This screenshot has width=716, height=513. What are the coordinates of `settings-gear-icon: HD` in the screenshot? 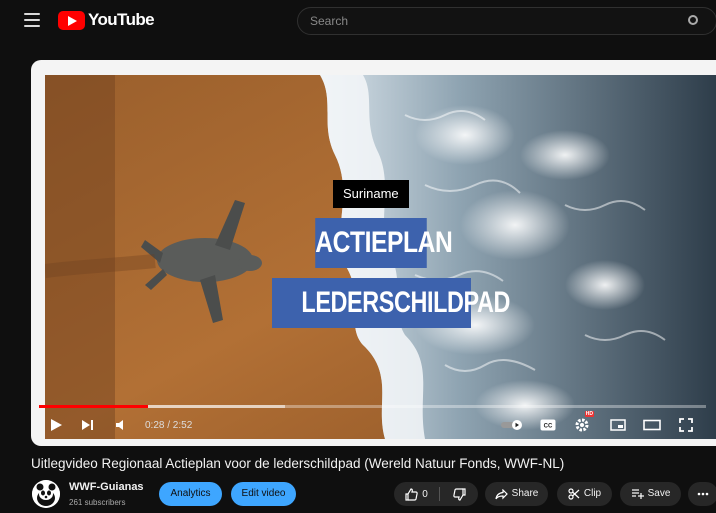 It's located at (583, 424).